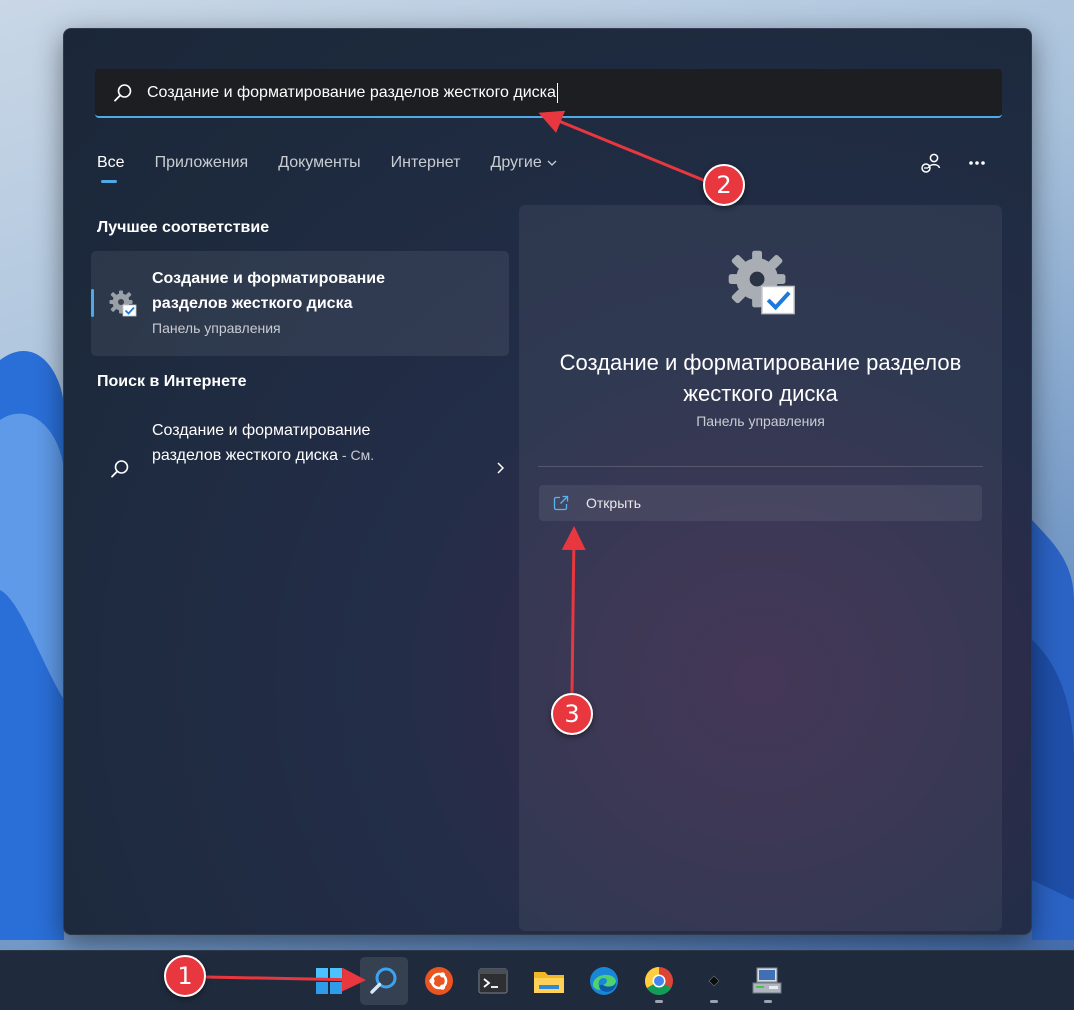  I want to click on tab-internet: Интернет, so click(426, 163).